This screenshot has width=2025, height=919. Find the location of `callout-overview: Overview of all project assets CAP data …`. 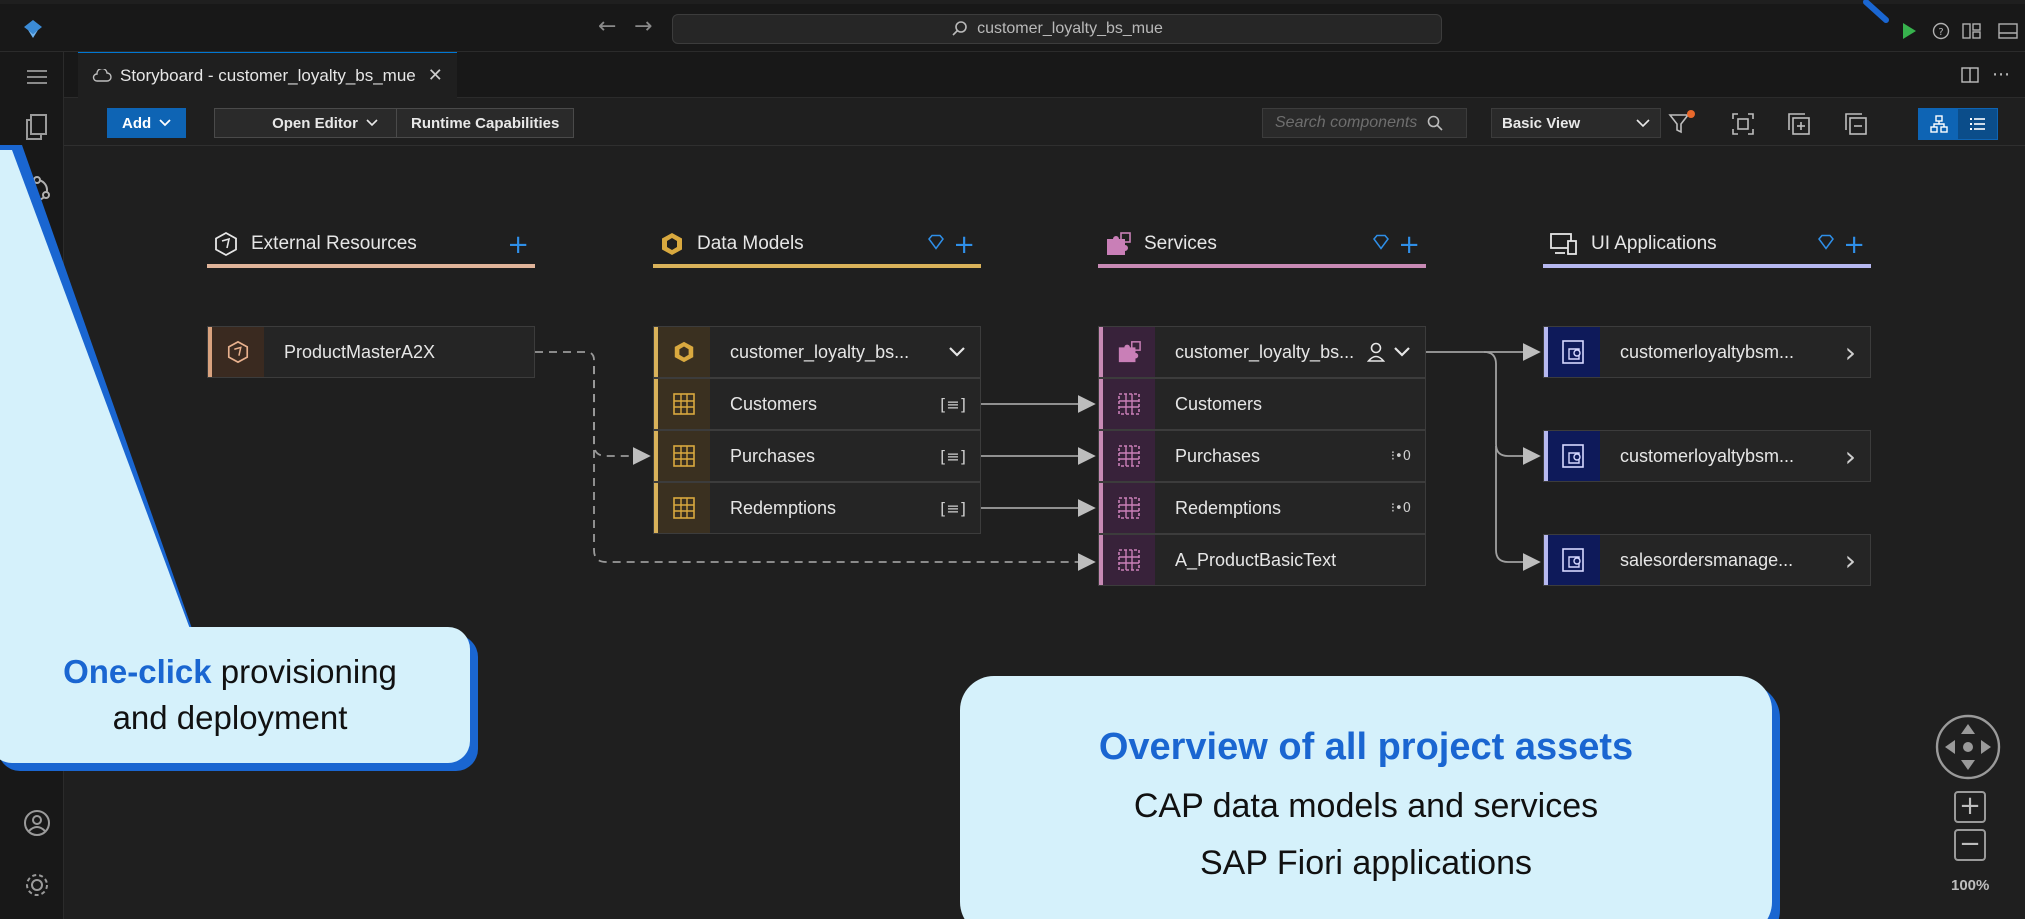

callout-overview: Overview of all project assets CAP data … is located at coordinates (1366, 797).